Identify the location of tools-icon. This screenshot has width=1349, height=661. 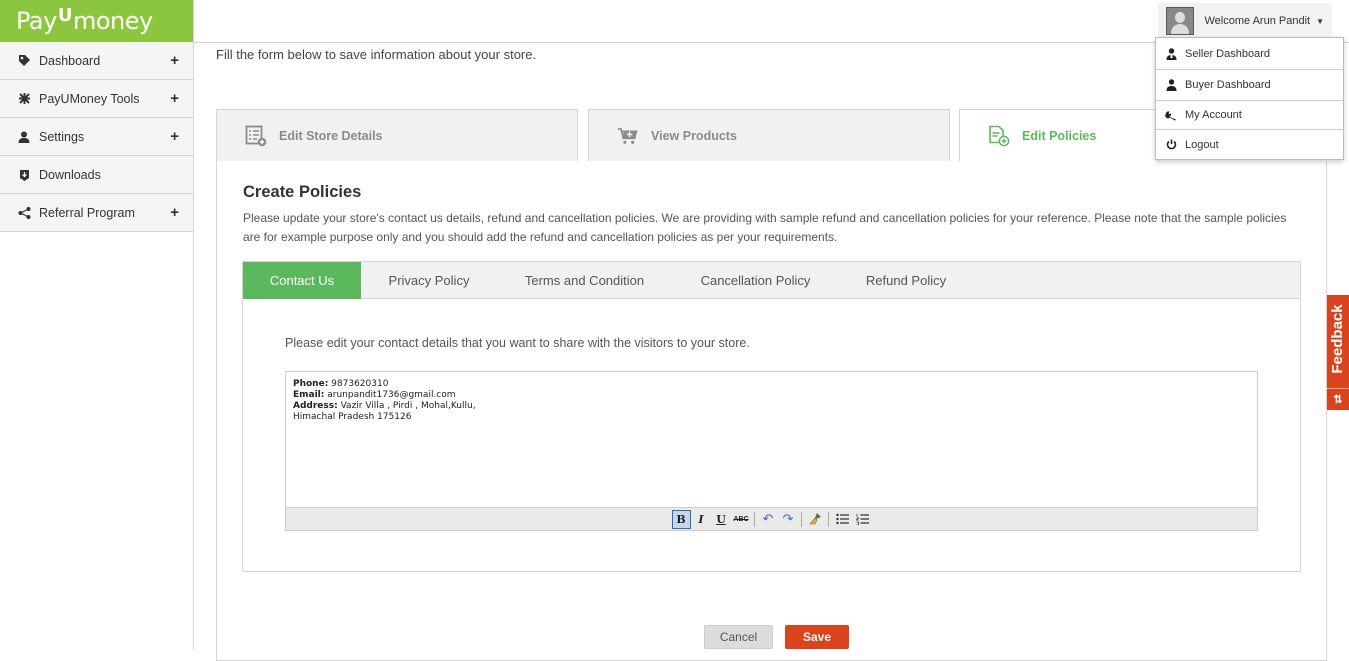
(24, 98).